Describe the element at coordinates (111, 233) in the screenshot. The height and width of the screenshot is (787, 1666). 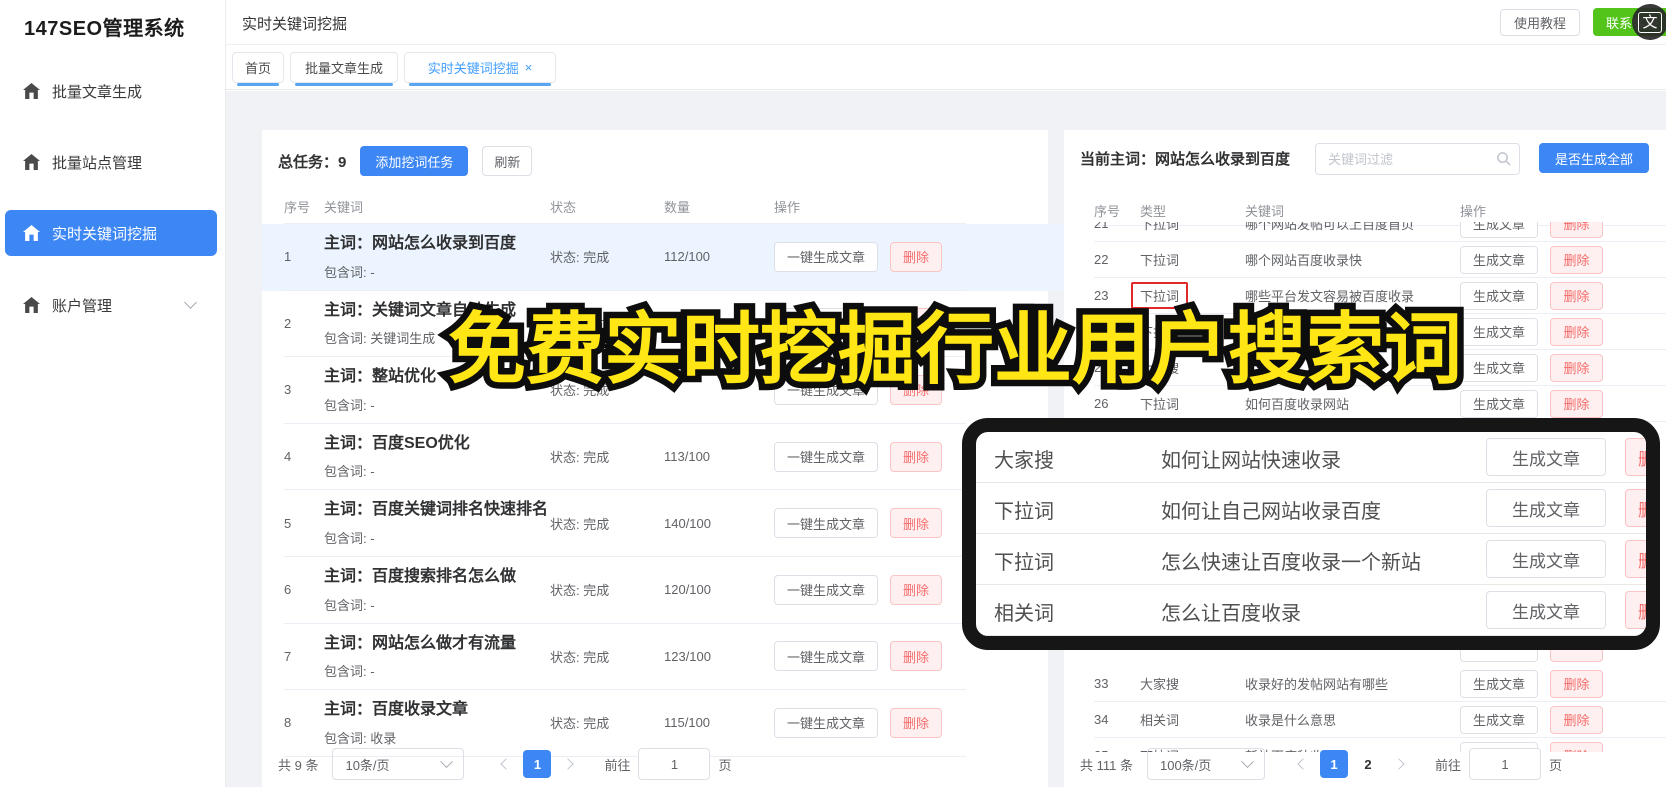
I see `sidebar-item-keyword-mining: 实时关键词挖掘` at that location.